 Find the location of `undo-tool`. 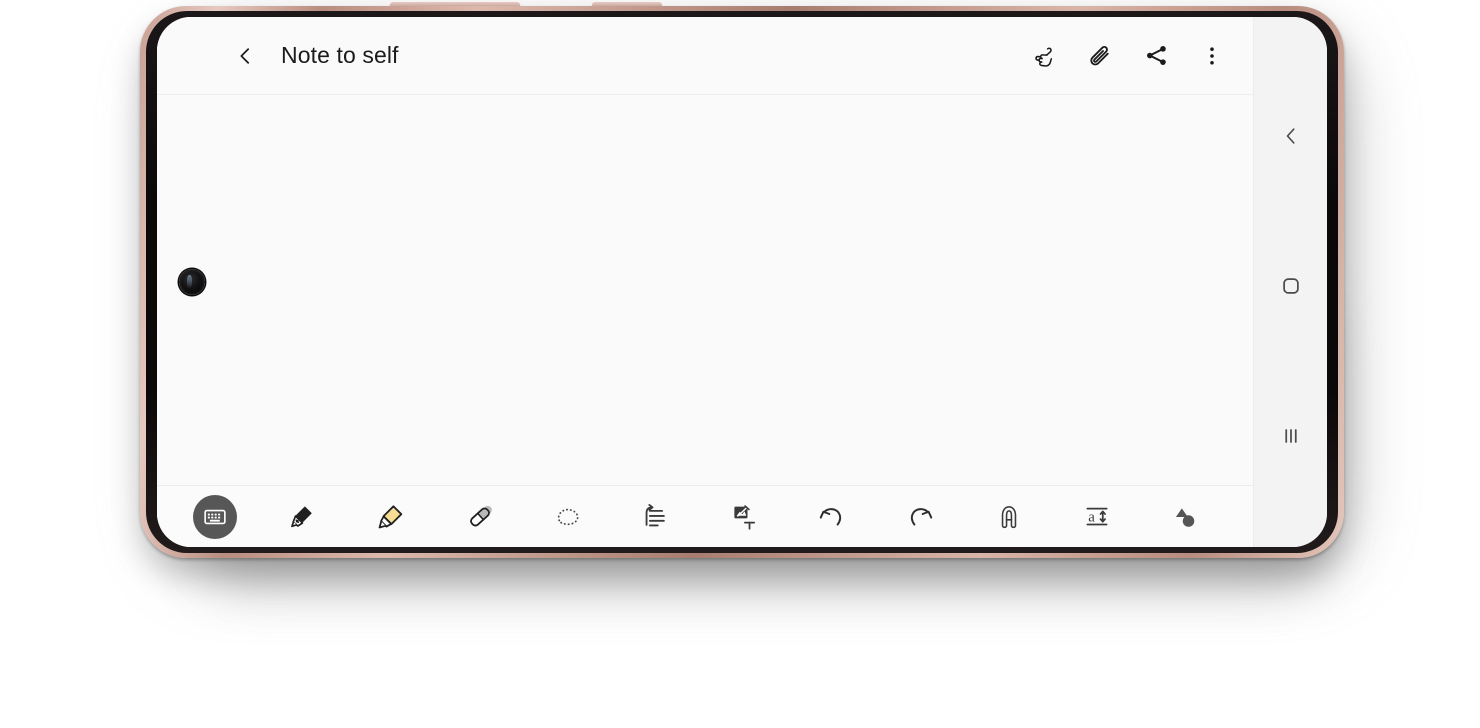

undo-tool is located at coordinates (832, 517).